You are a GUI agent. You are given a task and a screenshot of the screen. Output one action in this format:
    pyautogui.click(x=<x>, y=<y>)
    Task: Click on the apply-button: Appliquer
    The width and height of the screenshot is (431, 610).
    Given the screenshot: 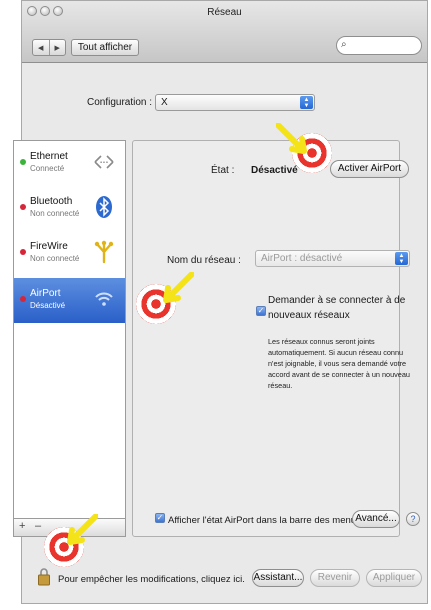 What is the action you would take?
    pyautogui.click(x=394, y=578)
    